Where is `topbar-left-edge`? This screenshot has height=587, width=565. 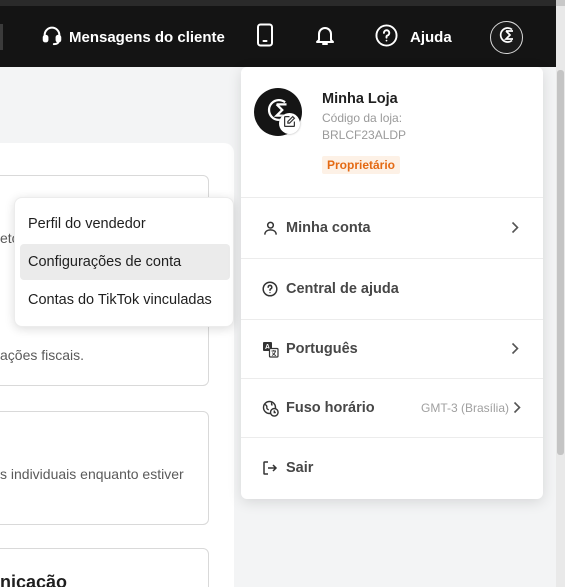 topbar-left-edge is located at coordinates (1, 37).